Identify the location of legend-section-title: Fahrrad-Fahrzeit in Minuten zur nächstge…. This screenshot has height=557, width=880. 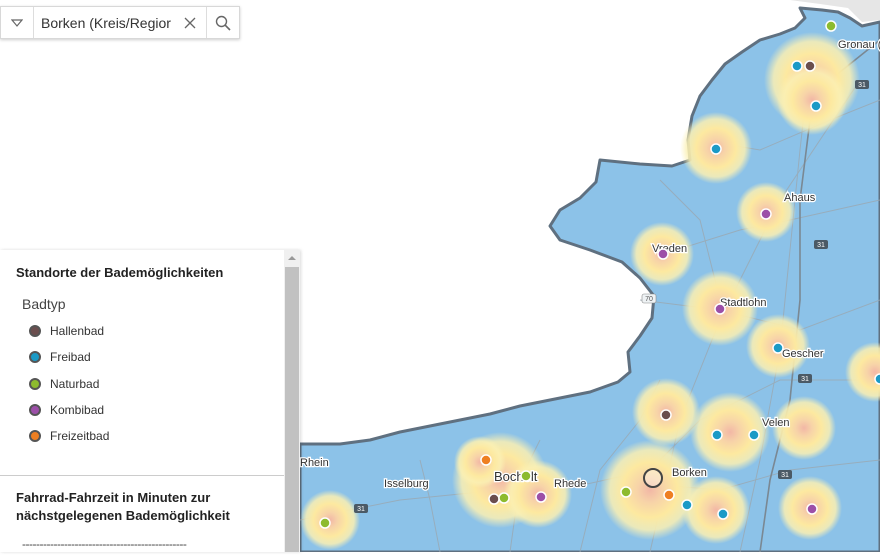
(123, 507).